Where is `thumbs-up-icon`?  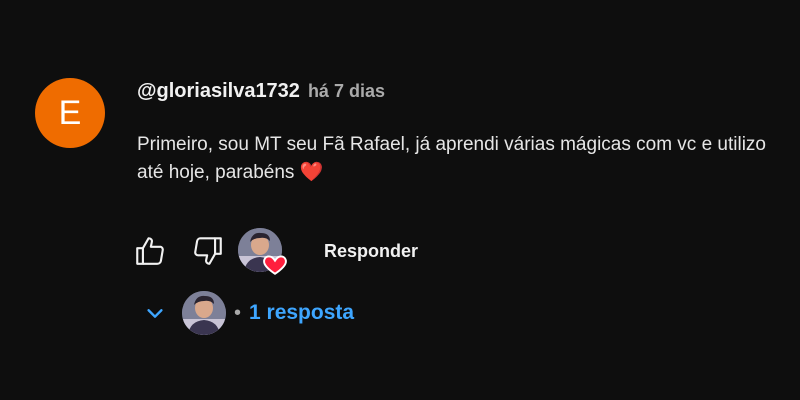 thumbs-up-icon is located at coordinates (150, 251).